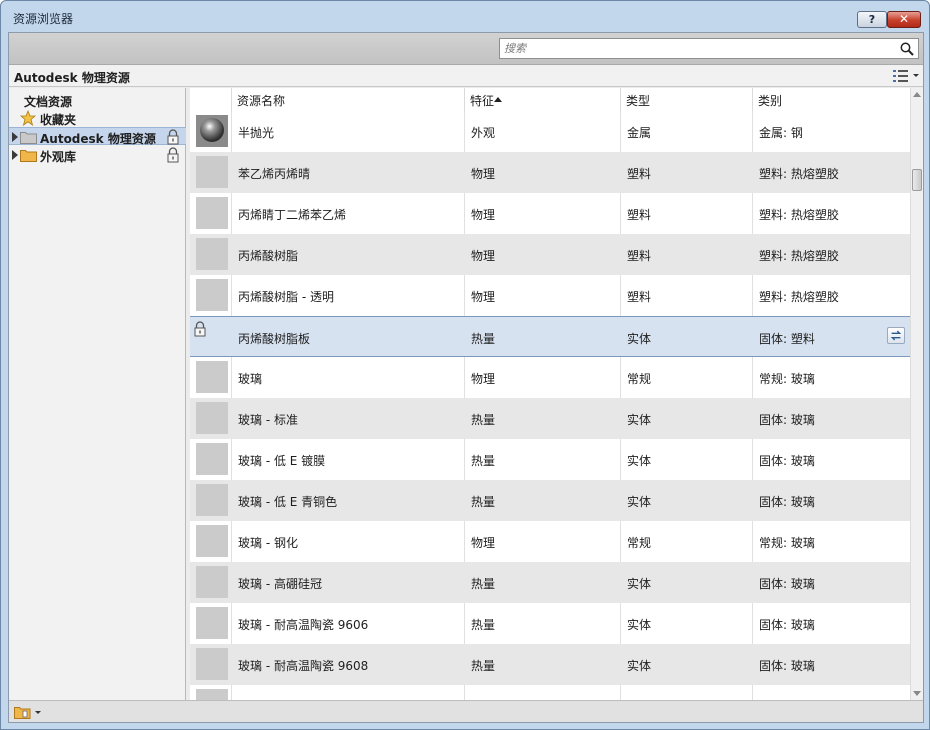  What do you see at coordinates (173, 155) in the screenshot?
I see `lock-icon` at bounding box center [173, 155].